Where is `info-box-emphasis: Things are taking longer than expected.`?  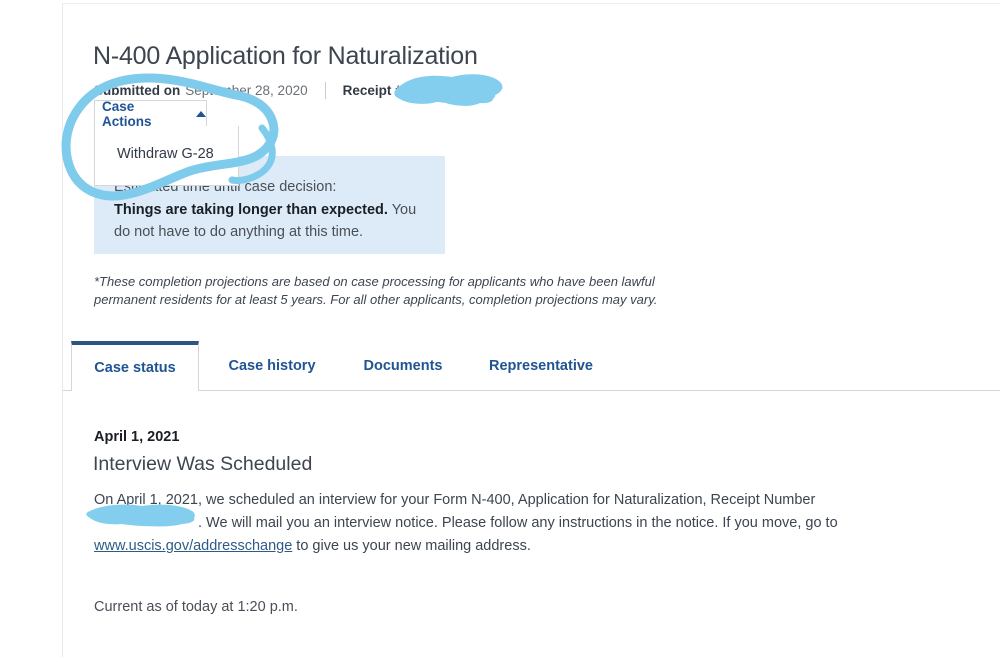
info-box-emphasis: Things are taking longer than expected. is located at coordinates (251, 210).